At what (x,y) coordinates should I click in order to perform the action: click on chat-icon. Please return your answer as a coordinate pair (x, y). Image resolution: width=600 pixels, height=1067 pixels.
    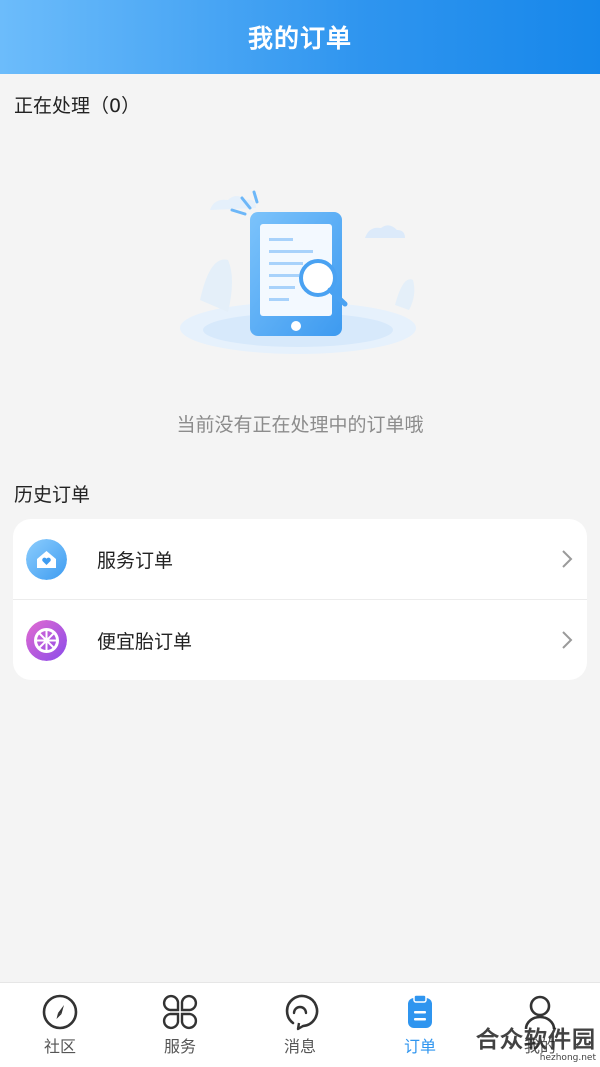
    Looking at the image, I should click on (302, 1012).